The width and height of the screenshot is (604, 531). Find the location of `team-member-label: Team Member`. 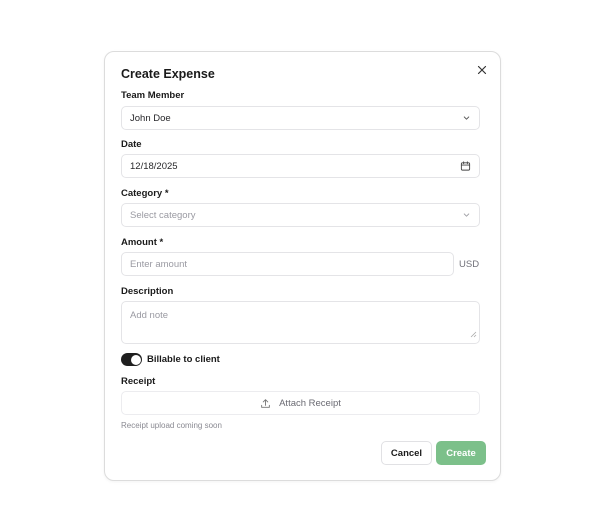

team-member-label: Team Member is located at coordinates (153, 95).